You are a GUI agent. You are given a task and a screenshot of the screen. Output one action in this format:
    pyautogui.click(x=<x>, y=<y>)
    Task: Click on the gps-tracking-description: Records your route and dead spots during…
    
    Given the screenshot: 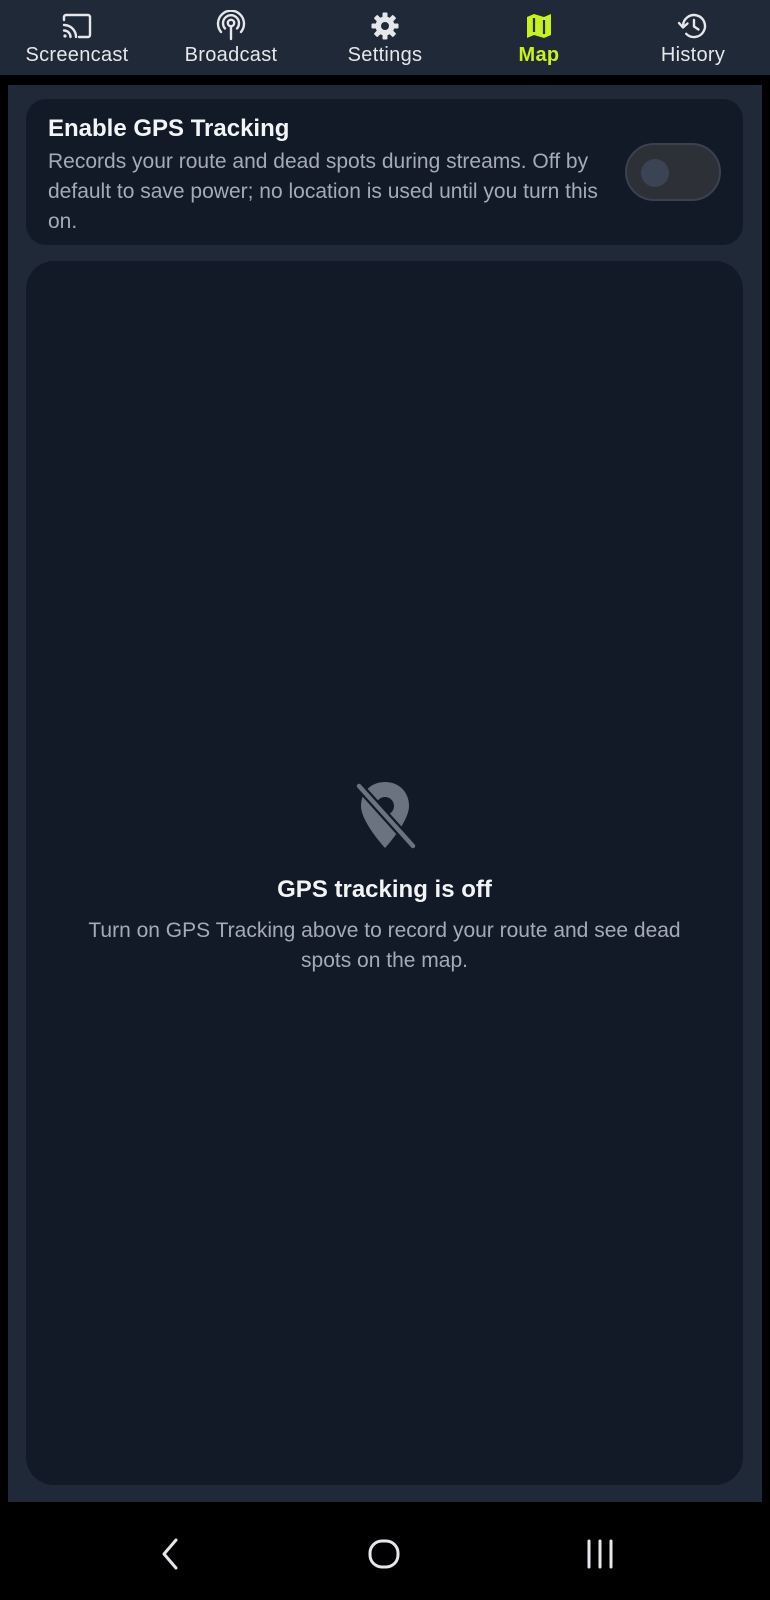 What is the action you would take?
    pyautogui.click(x=323, y=191)
    